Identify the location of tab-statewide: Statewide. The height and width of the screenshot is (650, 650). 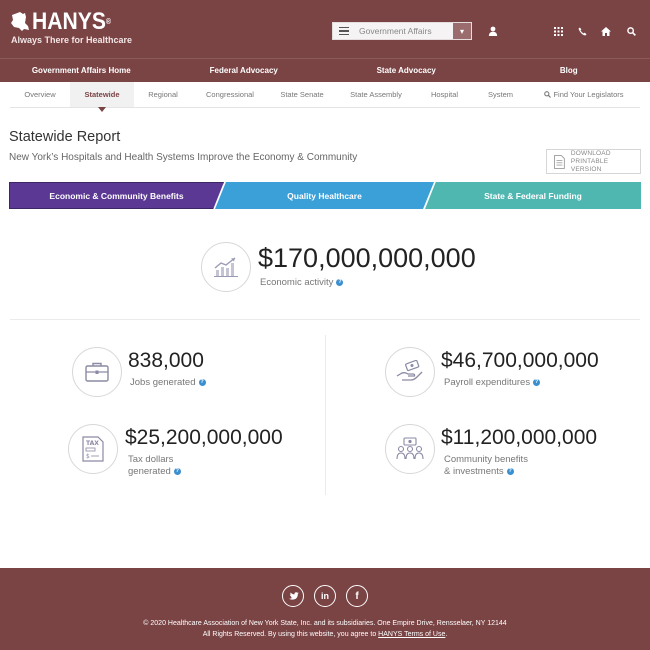
(102, 97).